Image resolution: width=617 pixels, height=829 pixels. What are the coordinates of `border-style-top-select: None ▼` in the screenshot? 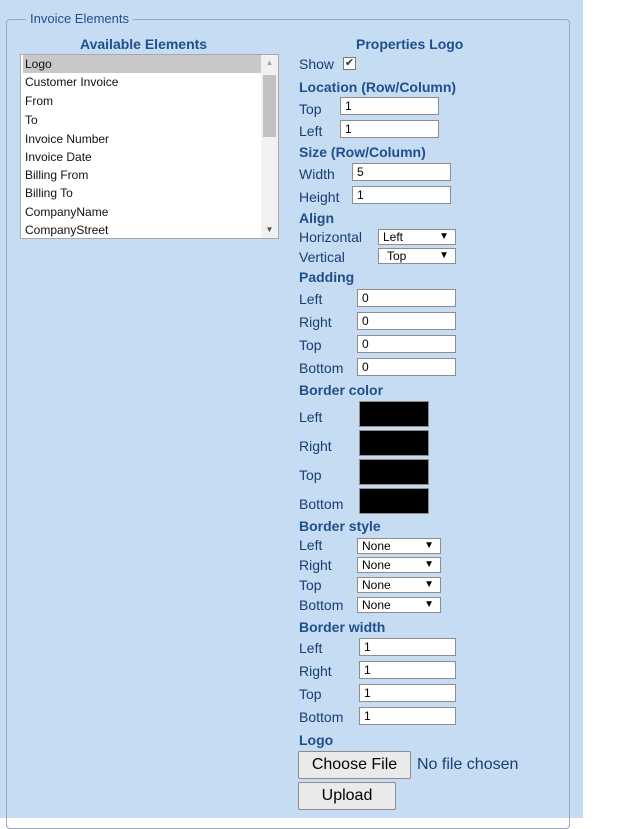 It's located at (399, 585).